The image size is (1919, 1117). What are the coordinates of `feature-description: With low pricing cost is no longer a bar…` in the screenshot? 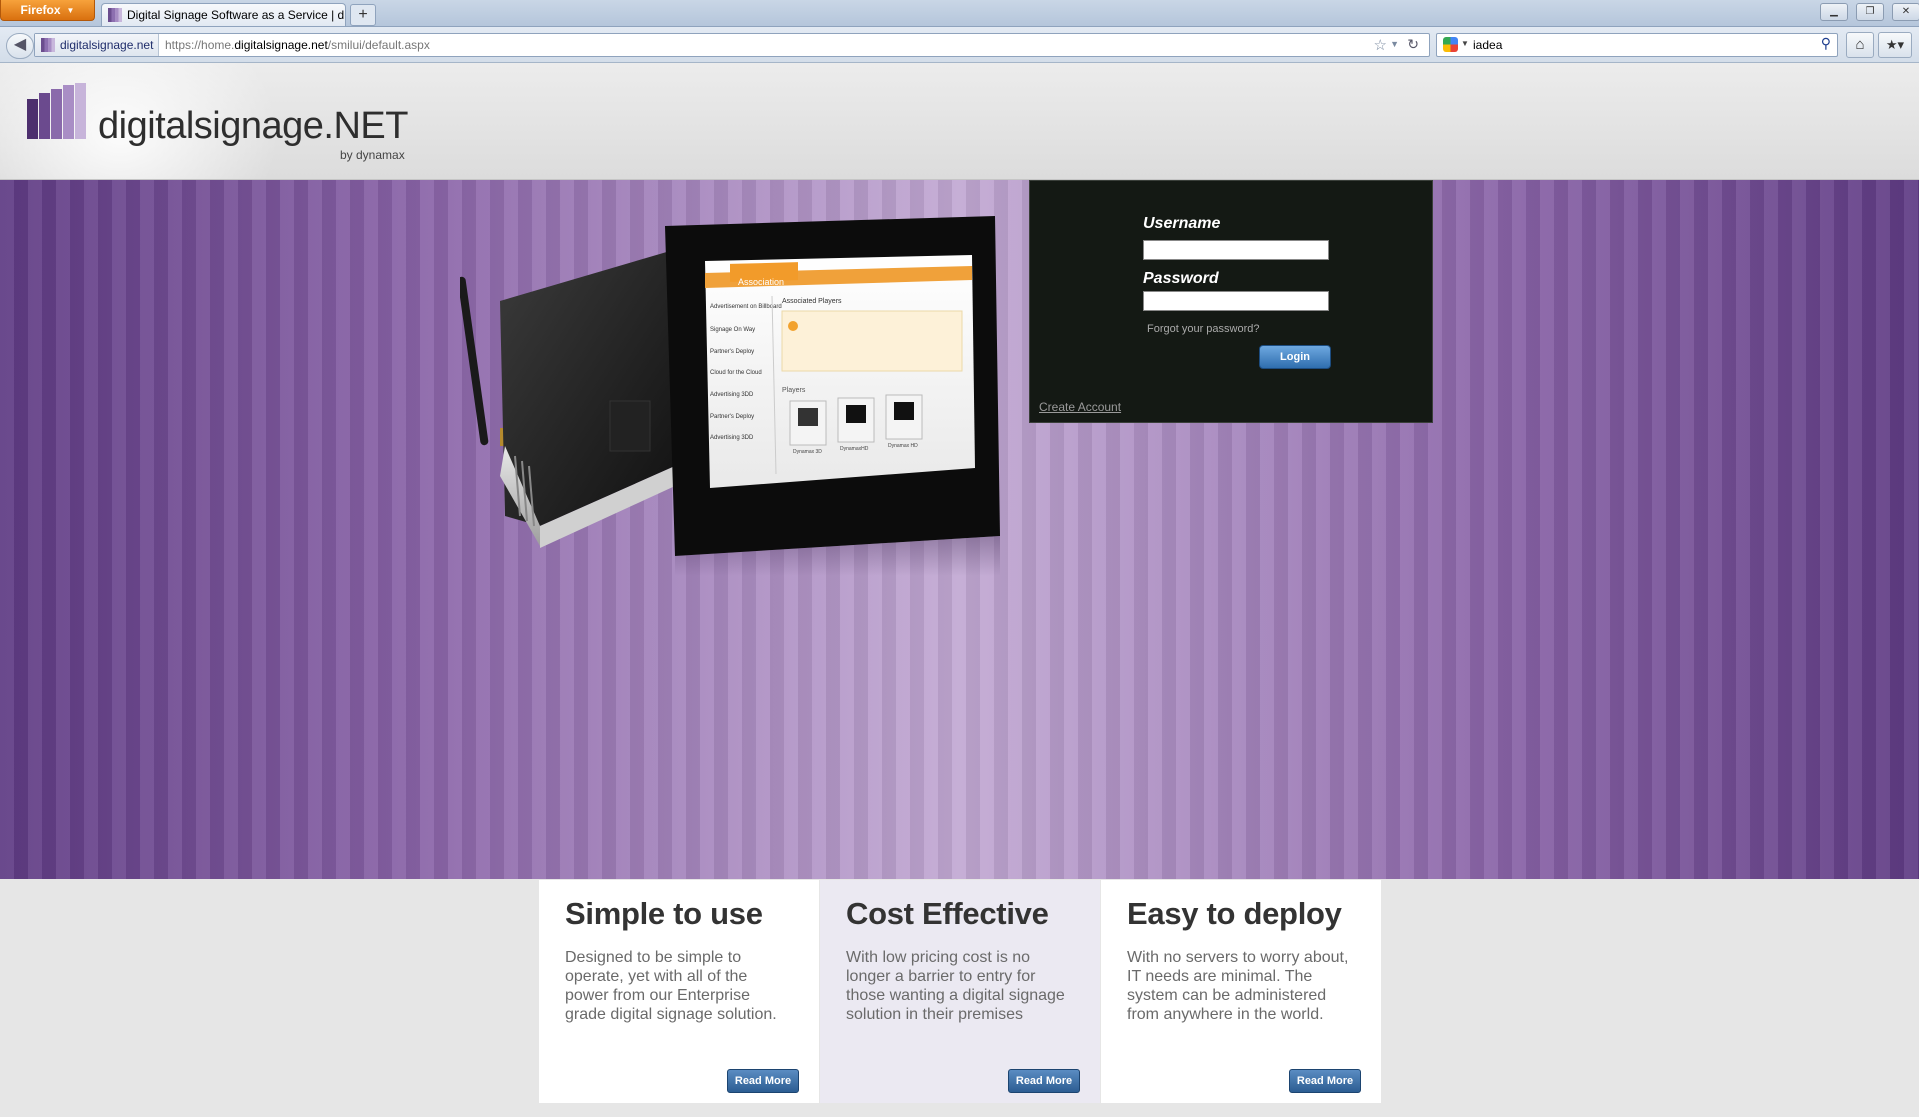 It's located at (955, 986).